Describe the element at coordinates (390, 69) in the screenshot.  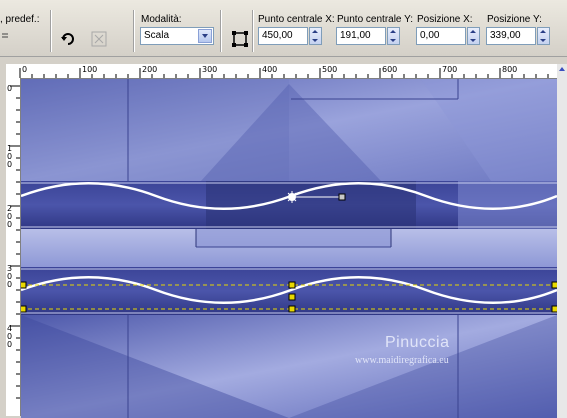
I see `ruler-tick-label: 600` at that location.